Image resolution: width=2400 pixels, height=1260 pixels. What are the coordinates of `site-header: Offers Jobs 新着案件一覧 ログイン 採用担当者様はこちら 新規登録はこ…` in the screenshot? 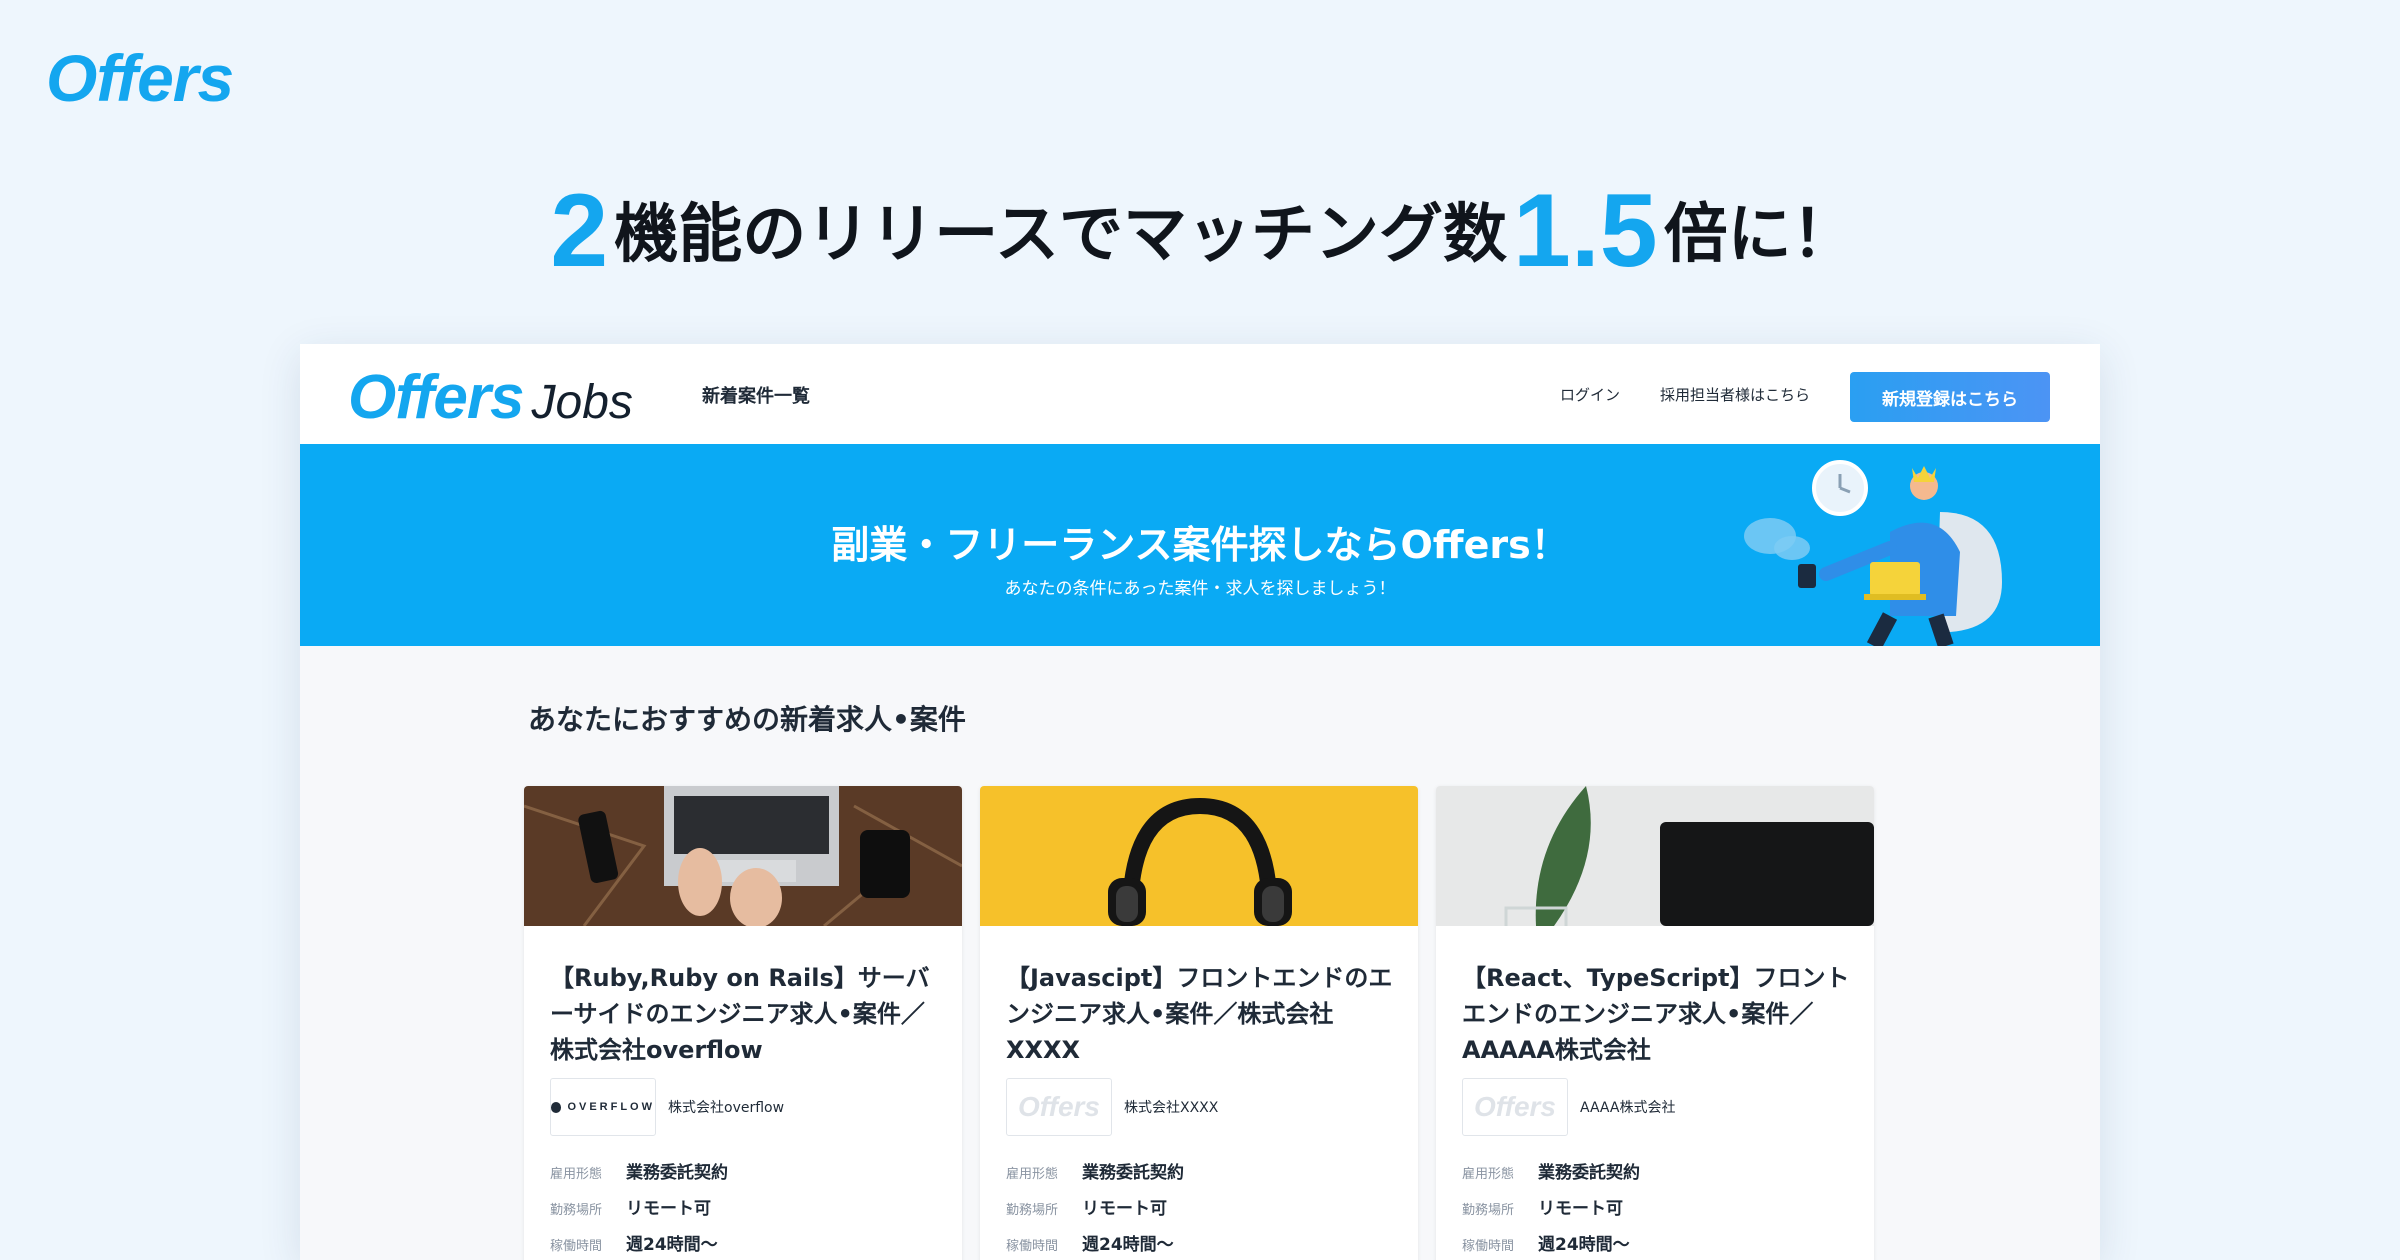 It's located at (1200, 394).